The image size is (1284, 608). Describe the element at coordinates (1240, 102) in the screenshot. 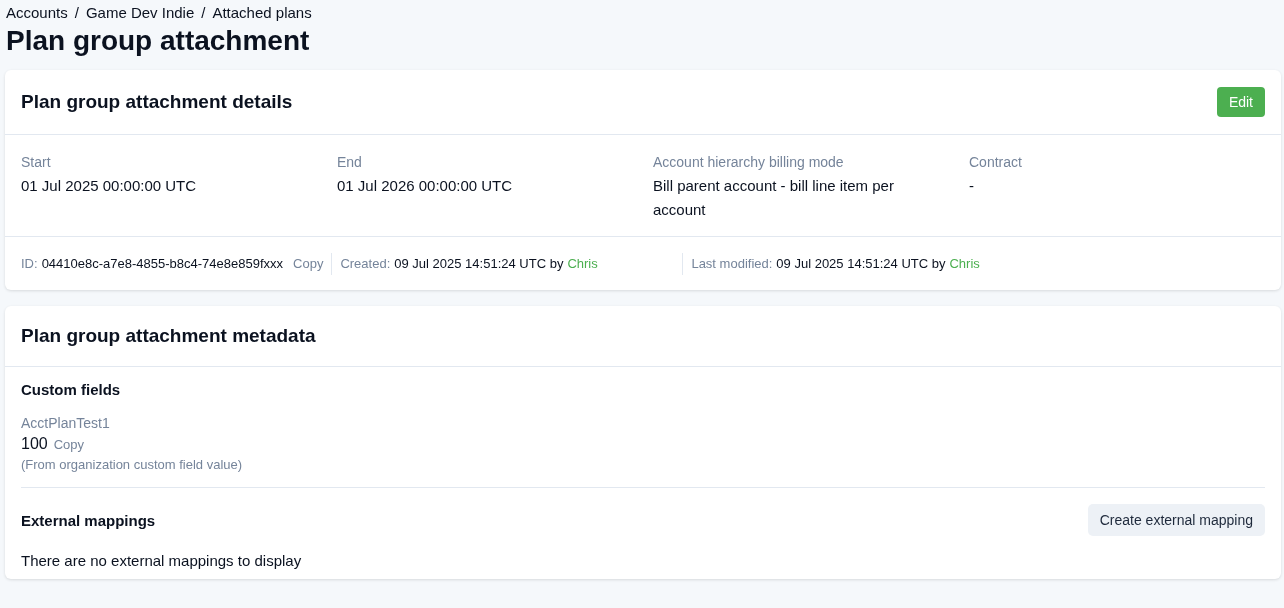

I see `edit-button: Edit` at that location.